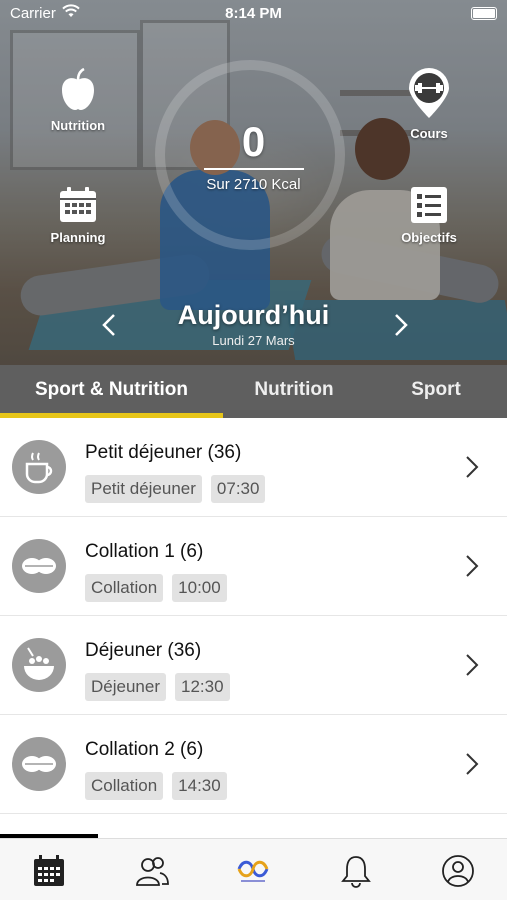 The image size is (507, 900). What do you see at coordinates (253, 467) in the screenshot?
I see `list-item: Petit déjeuner (36) Petit déjeuner 07:30` at bounding box center [253, 467].